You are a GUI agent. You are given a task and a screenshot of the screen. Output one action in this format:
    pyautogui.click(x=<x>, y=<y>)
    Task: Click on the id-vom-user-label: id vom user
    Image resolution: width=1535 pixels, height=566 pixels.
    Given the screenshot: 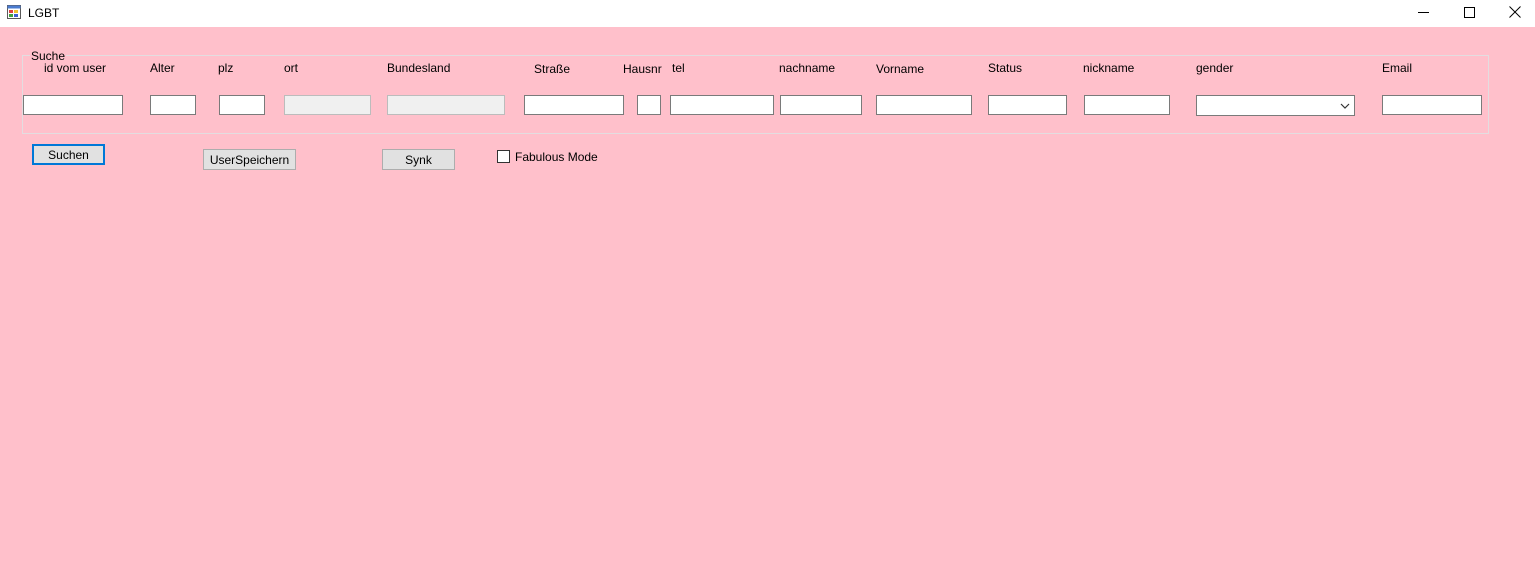 What is the action you would take?
    pyautogui.click(x=75, y=68)
    